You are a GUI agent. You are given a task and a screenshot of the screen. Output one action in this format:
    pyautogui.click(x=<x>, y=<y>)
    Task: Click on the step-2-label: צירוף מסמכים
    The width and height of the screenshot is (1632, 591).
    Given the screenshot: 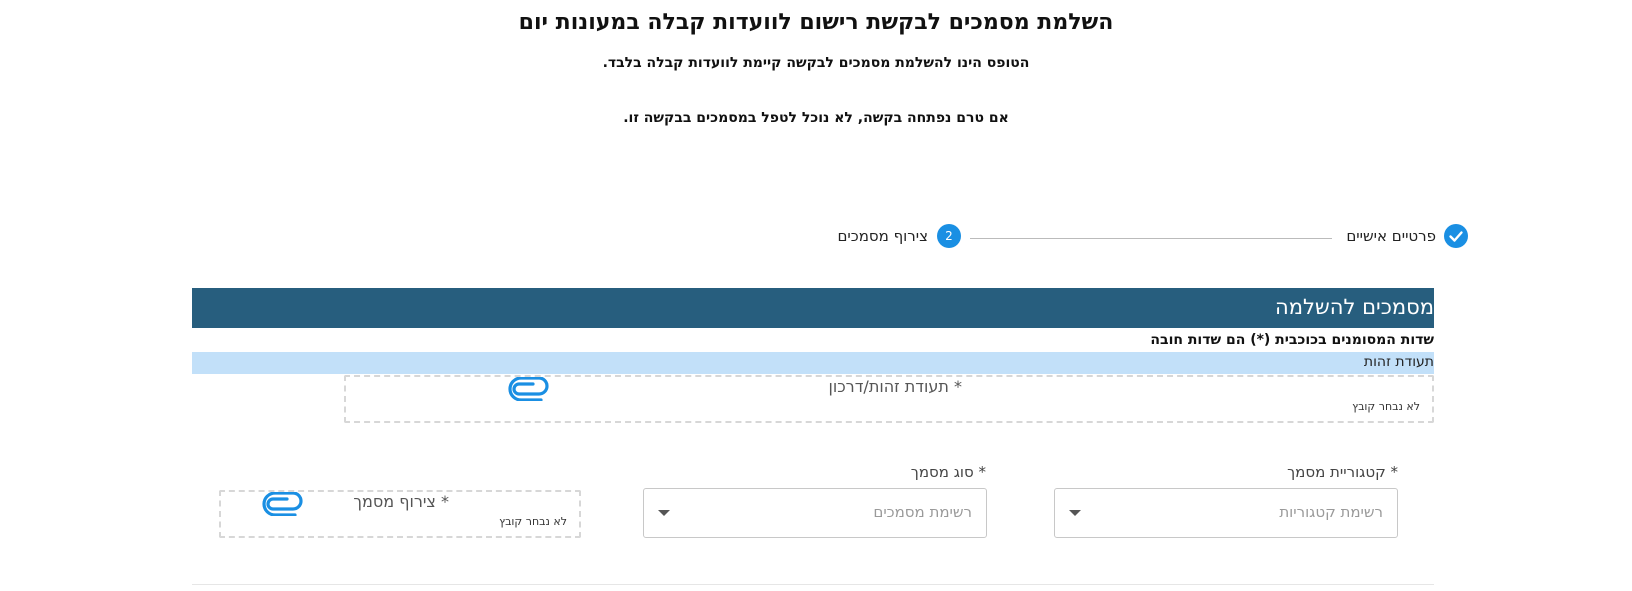 What is the action you would take?
    pyautogui.click(x=882, y=236)
    